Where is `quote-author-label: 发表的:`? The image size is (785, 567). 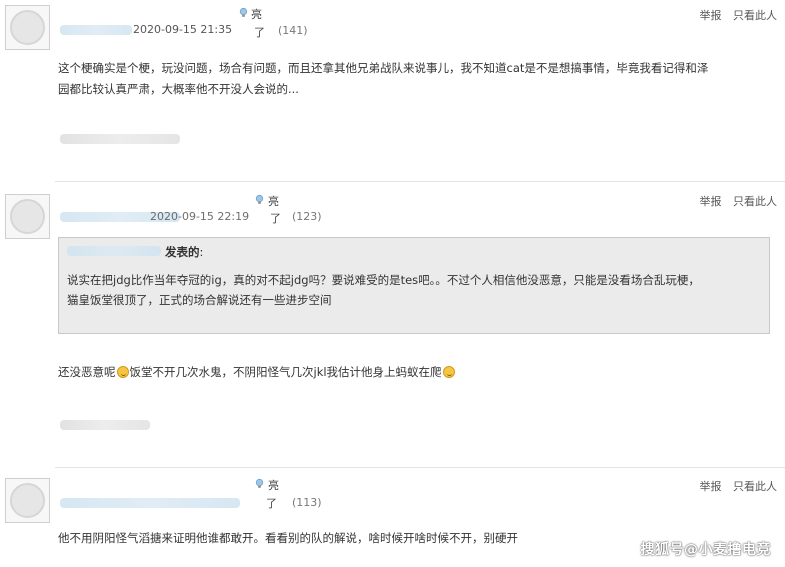
quote-author-label: 发表的: is located at coordinates (184, 252).